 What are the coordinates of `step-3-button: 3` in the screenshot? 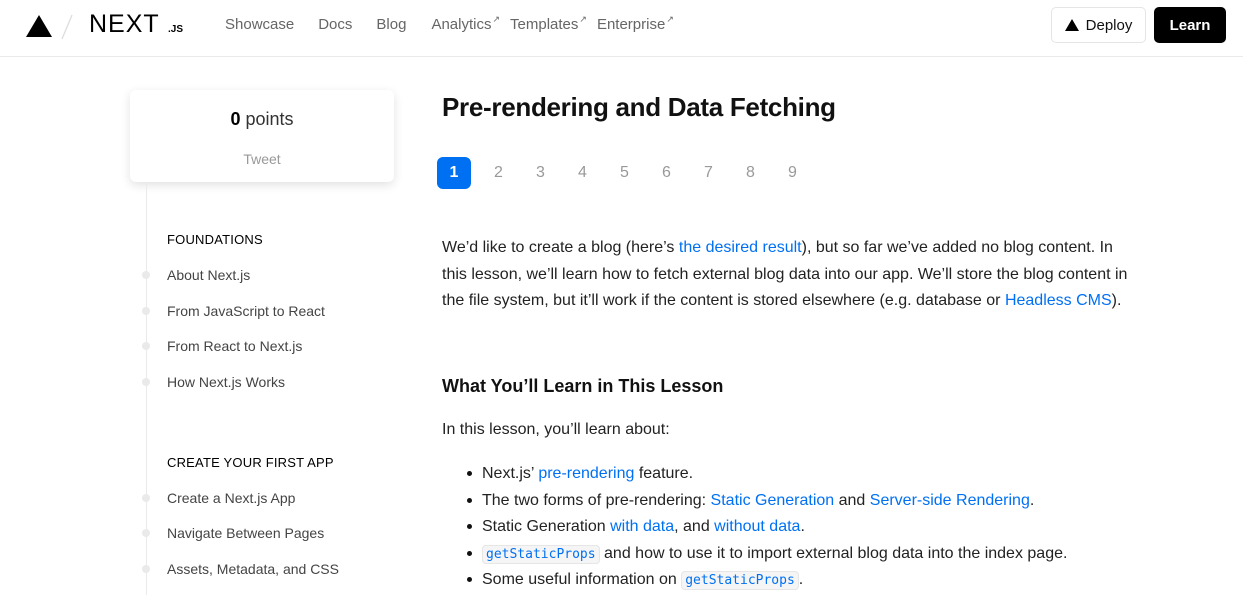 It's located at (542, 173).